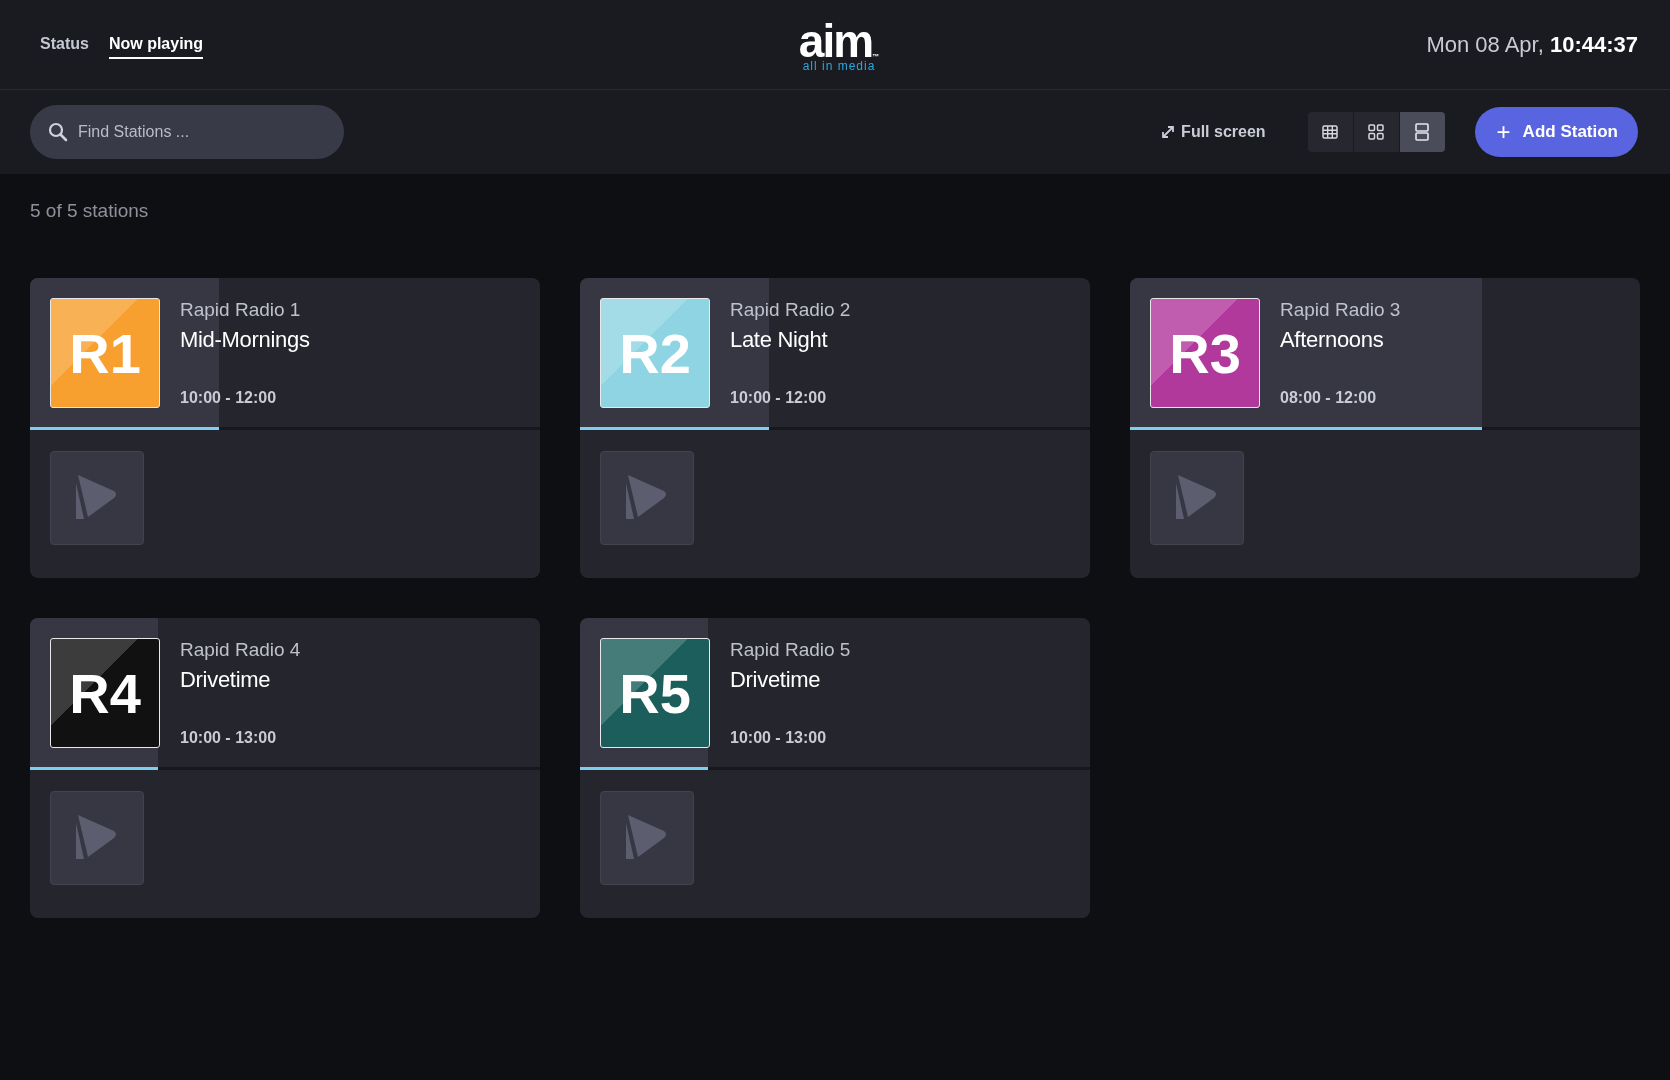 The image size is (1670, 1080). Describe the element at coordinates (105, 353) in the screenshot. I see `station-logo: R1` at that location.